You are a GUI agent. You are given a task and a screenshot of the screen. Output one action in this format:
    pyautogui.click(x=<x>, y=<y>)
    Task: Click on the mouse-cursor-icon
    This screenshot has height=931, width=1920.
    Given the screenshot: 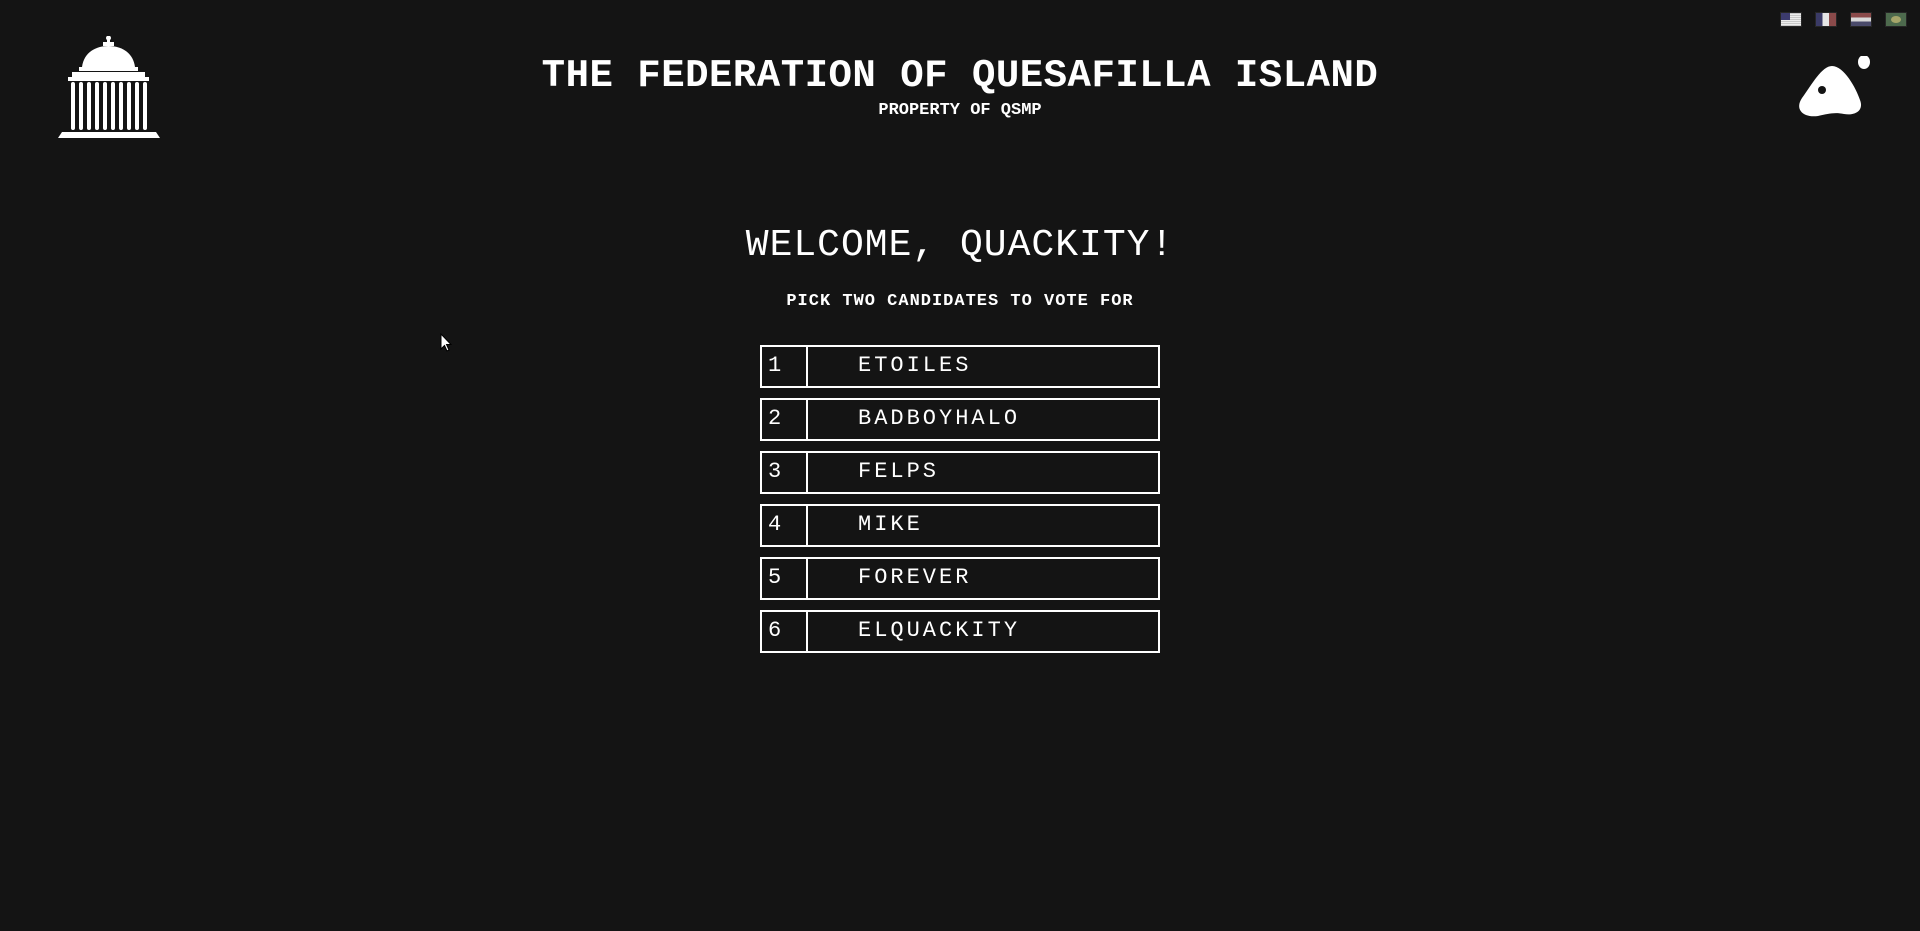 What is the action you would take?
    pyautogui.click(x=446, y=342)
    